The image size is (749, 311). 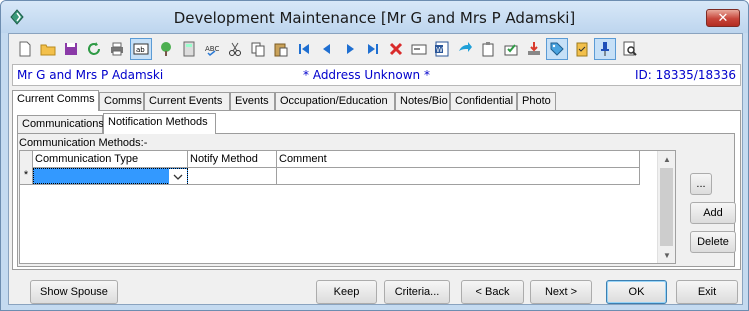 What do you see at coordinates (187, 101) in the screenshot?
I see `tab-current-events: Current Events` at bounding box center [187, 101].